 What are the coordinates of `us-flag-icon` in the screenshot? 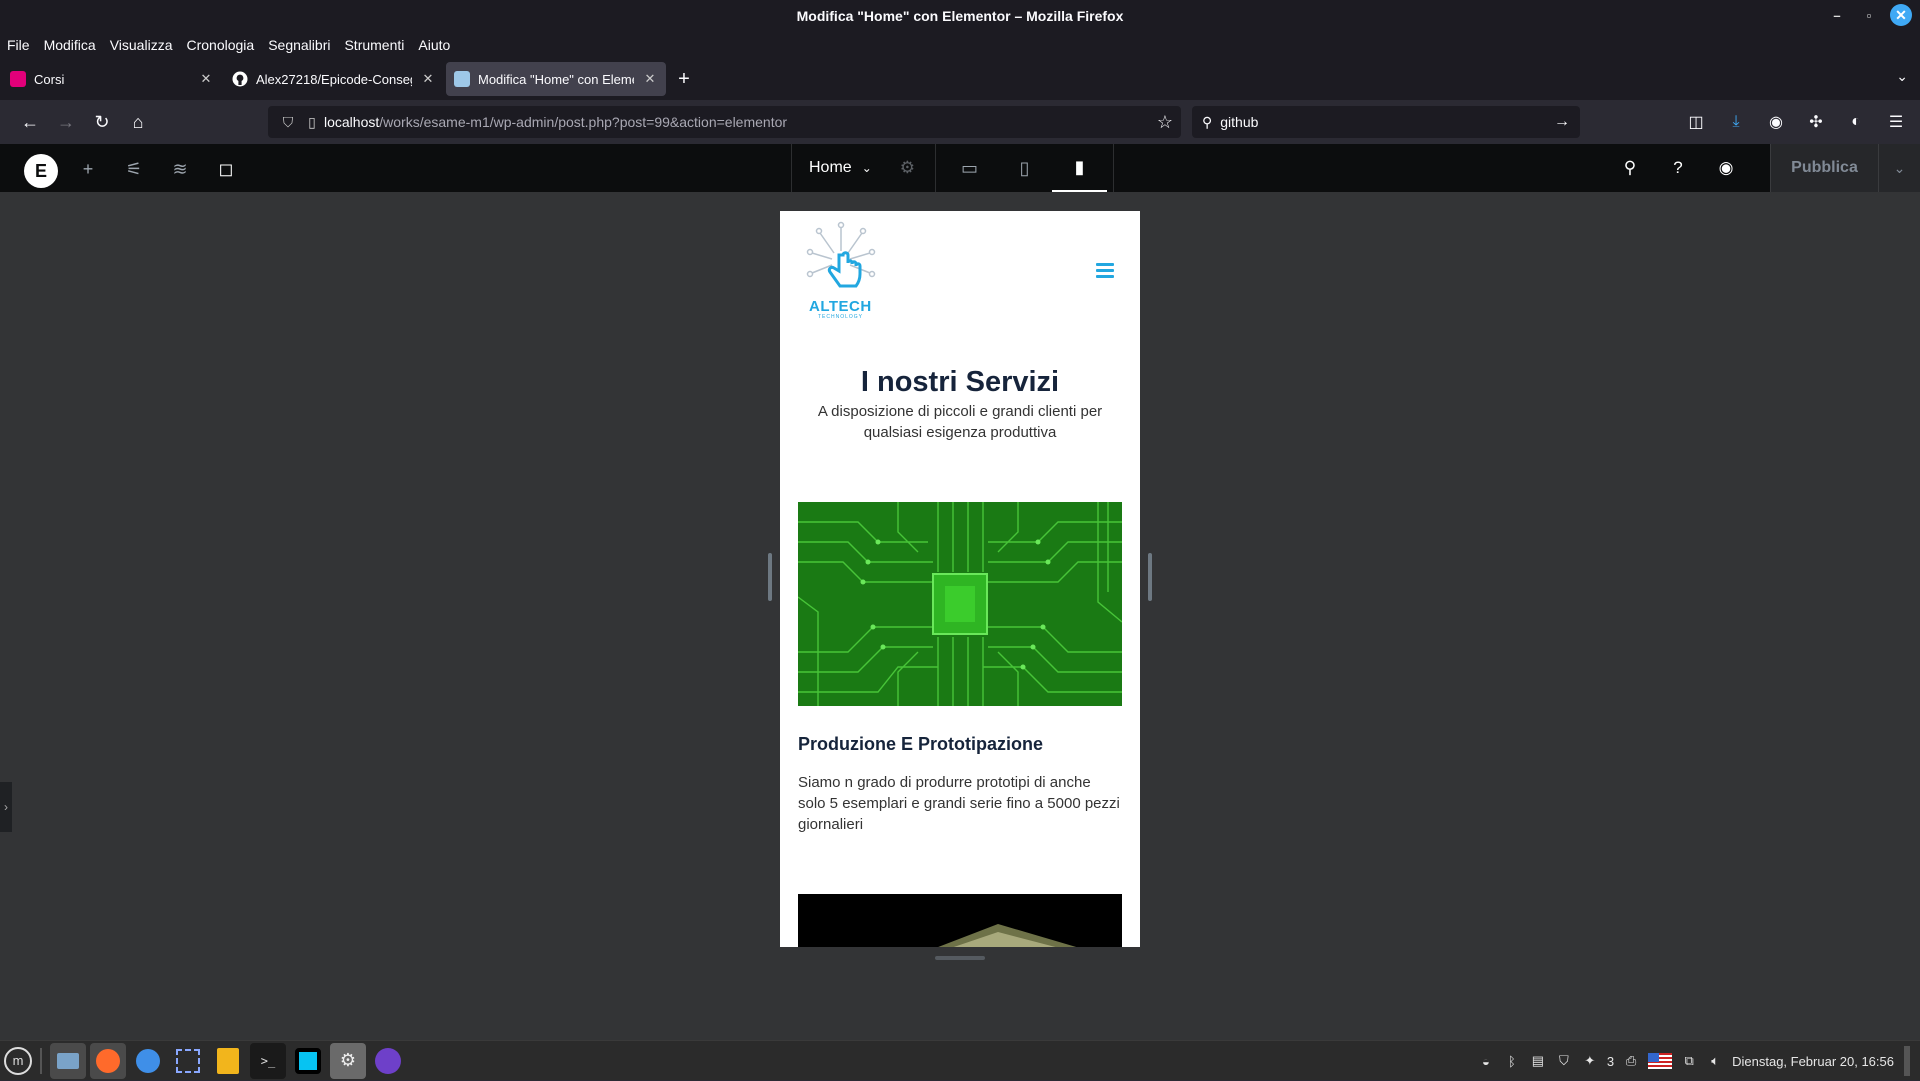 It's located at (1660, 1061).